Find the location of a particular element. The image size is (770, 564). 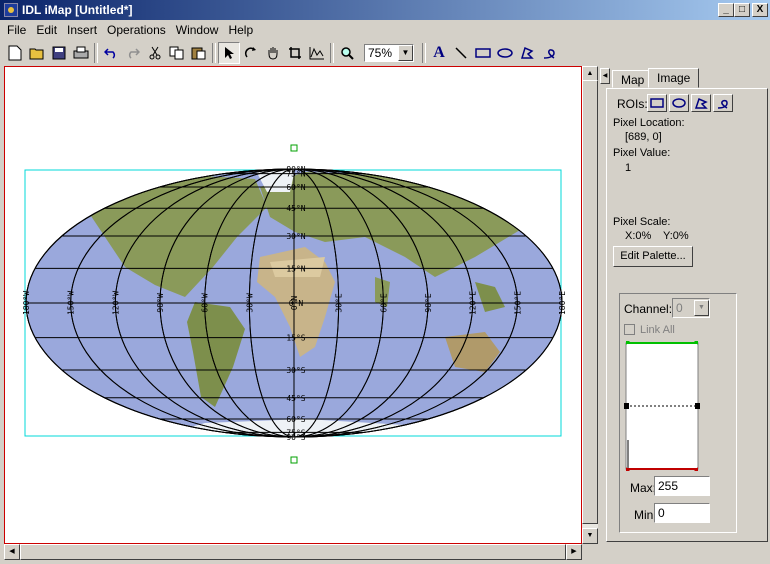

min-input: 0 is located at coordinates (682, 513).